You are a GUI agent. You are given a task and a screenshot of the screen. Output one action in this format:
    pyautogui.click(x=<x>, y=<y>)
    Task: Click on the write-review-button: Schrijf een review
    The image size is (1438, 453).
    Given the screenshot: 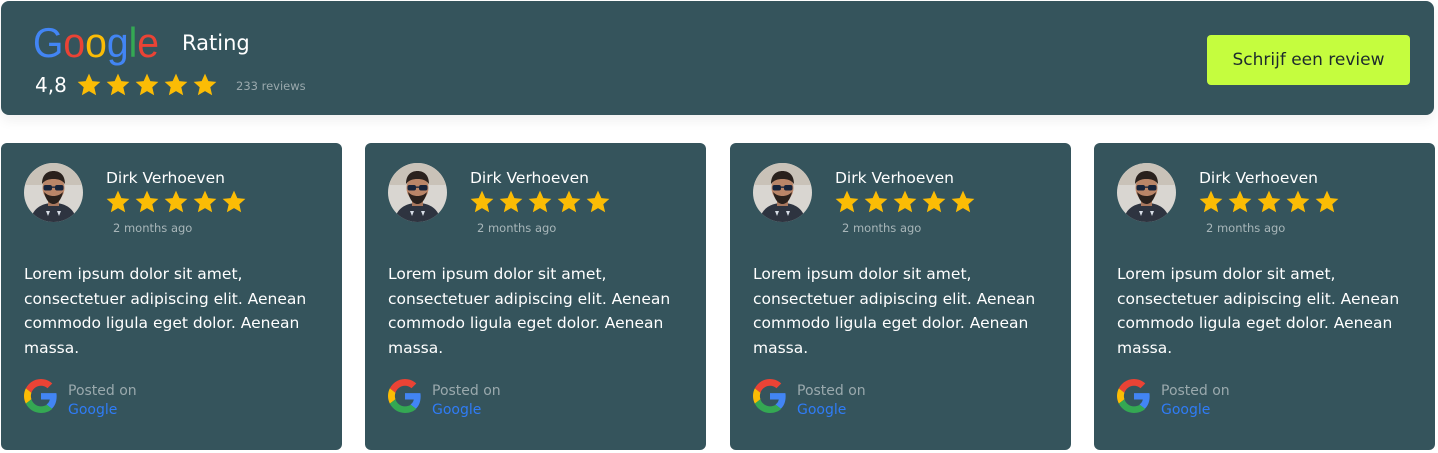 What is the action you would take?
    pyautogui.click(x=1308, y=60)
    